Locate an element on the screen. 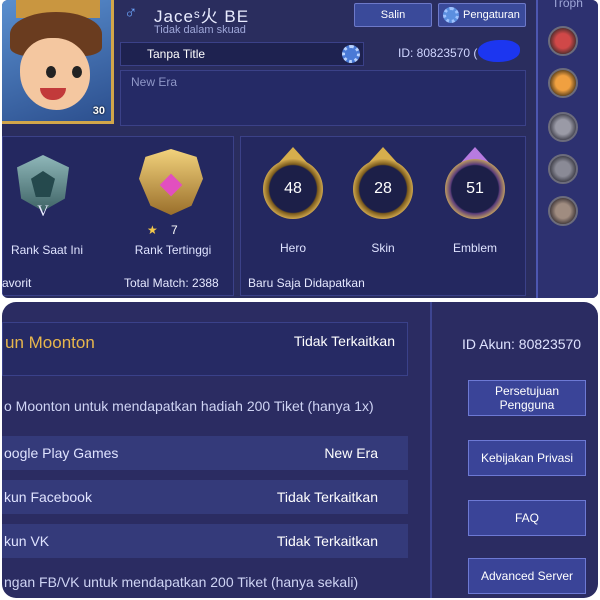 This screenshot has width=600, height=600. rank-tier: V is located at coordinates (43, 211).